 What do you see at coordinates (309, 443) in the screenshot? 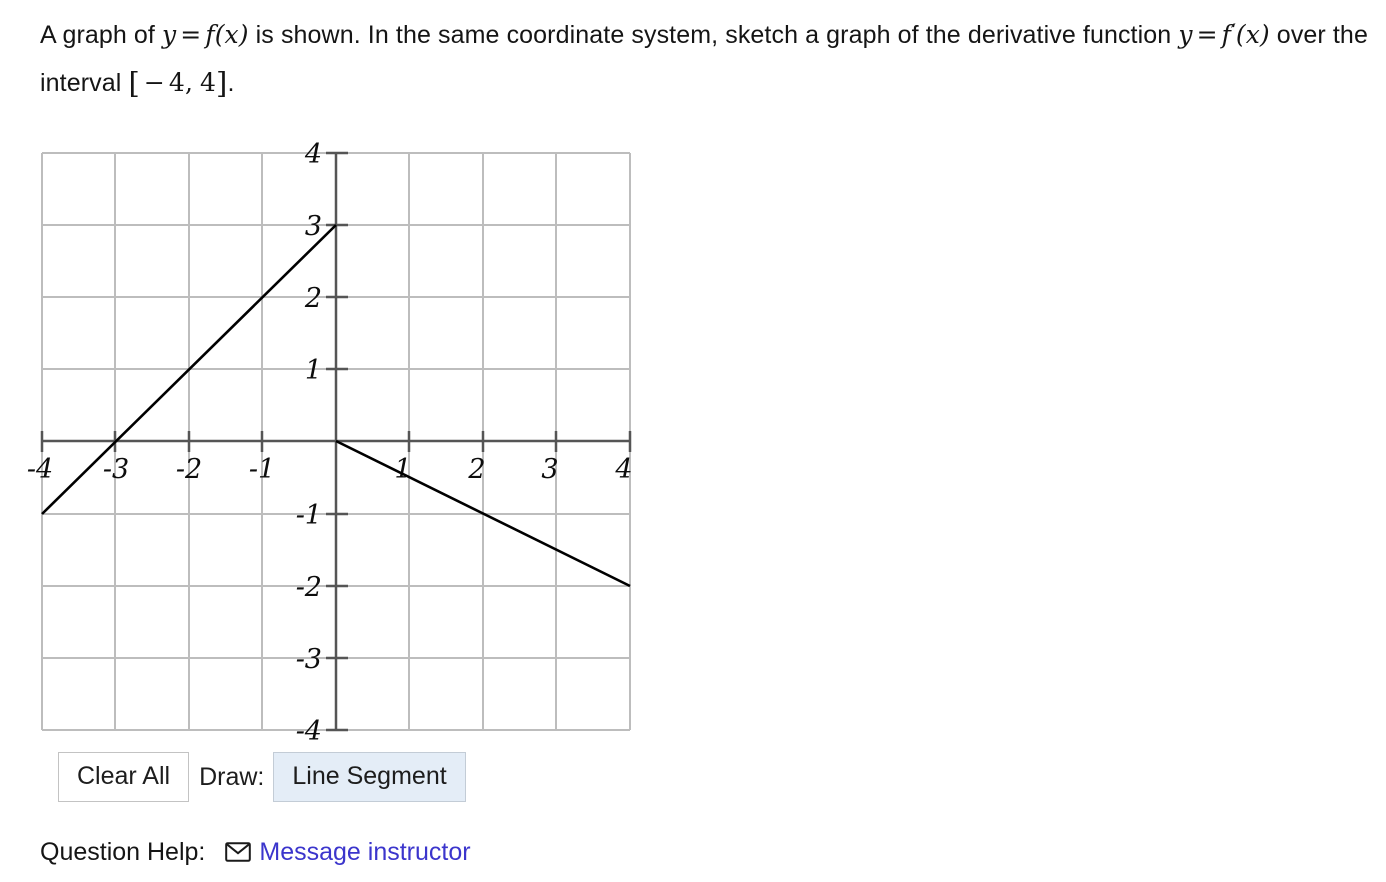
I see `y-axis-labels: 4 3 2 1 -1 -2 -3 -4` at bounding box center [309, 443].